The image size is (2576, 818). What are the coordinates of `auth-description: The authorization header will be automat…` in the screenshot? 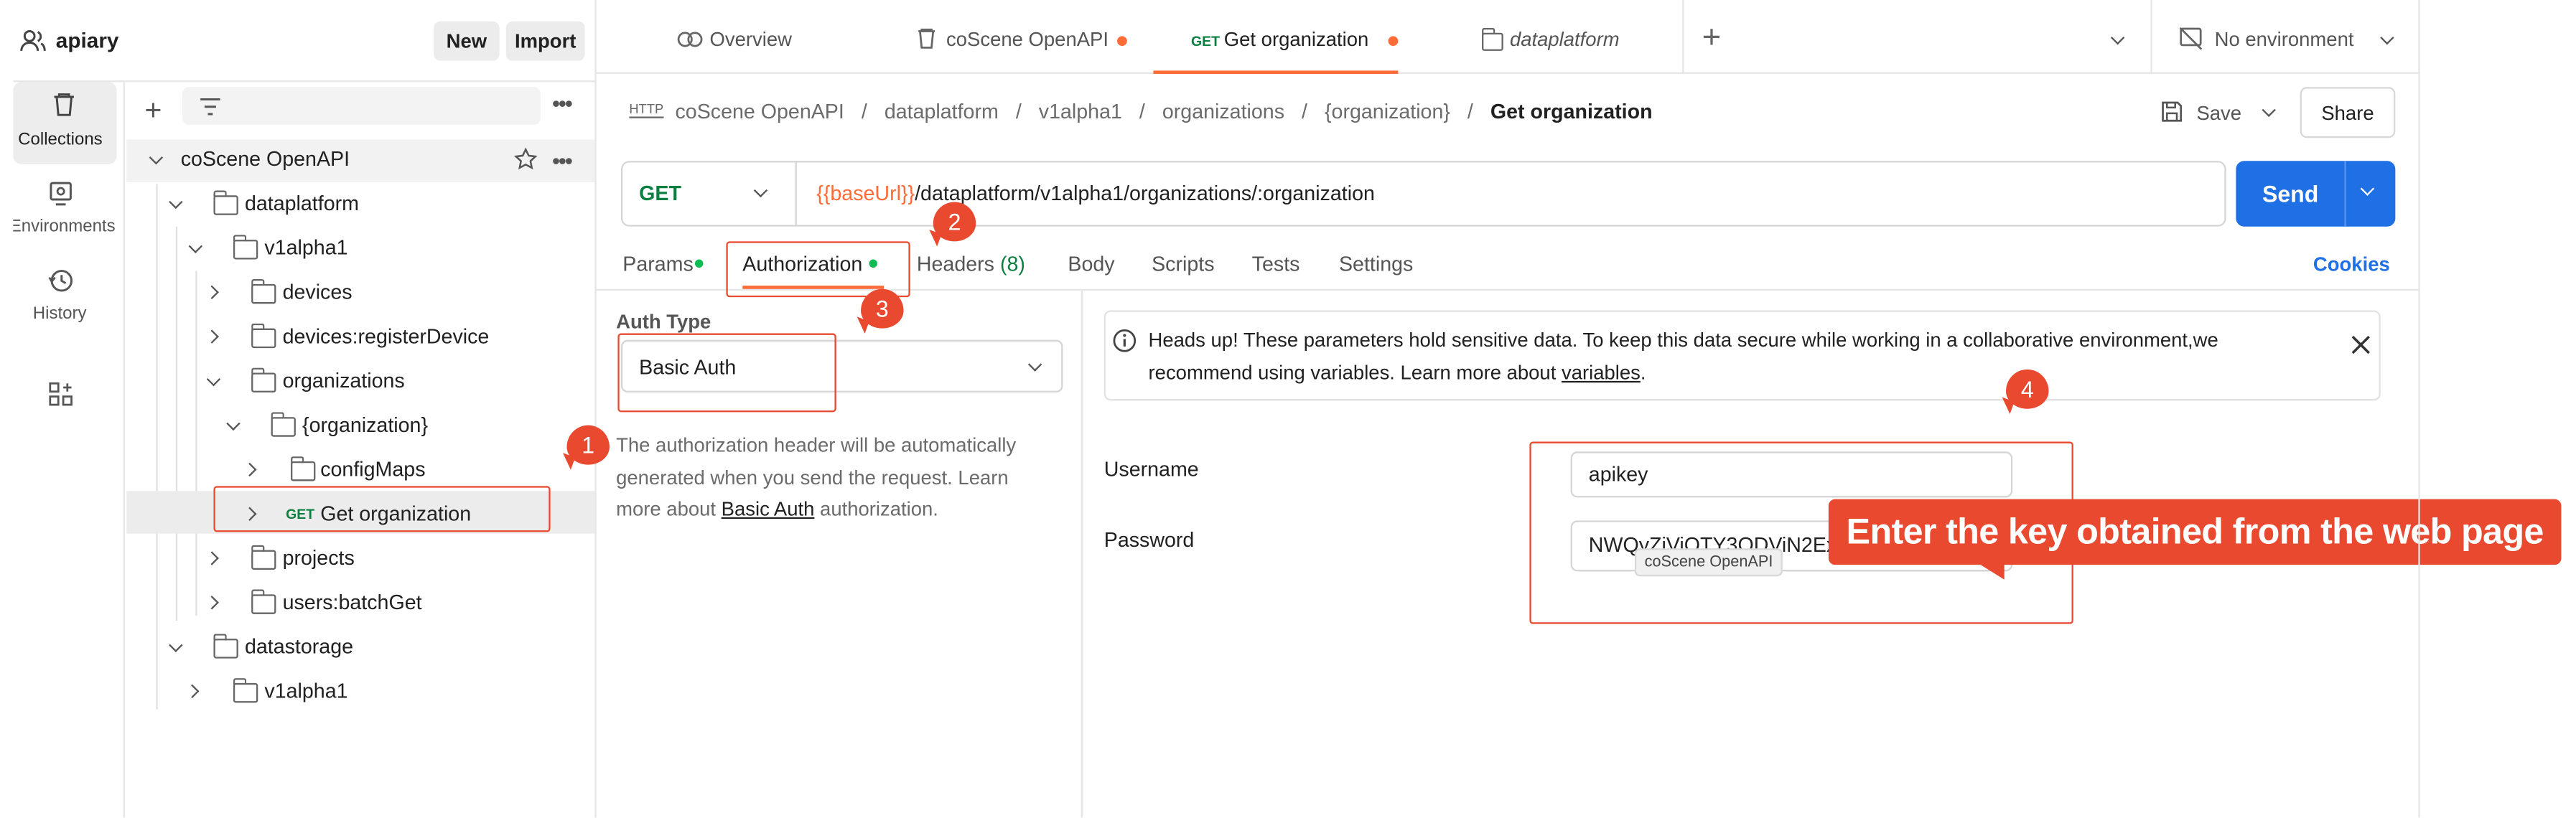 It's located at (831, 479).